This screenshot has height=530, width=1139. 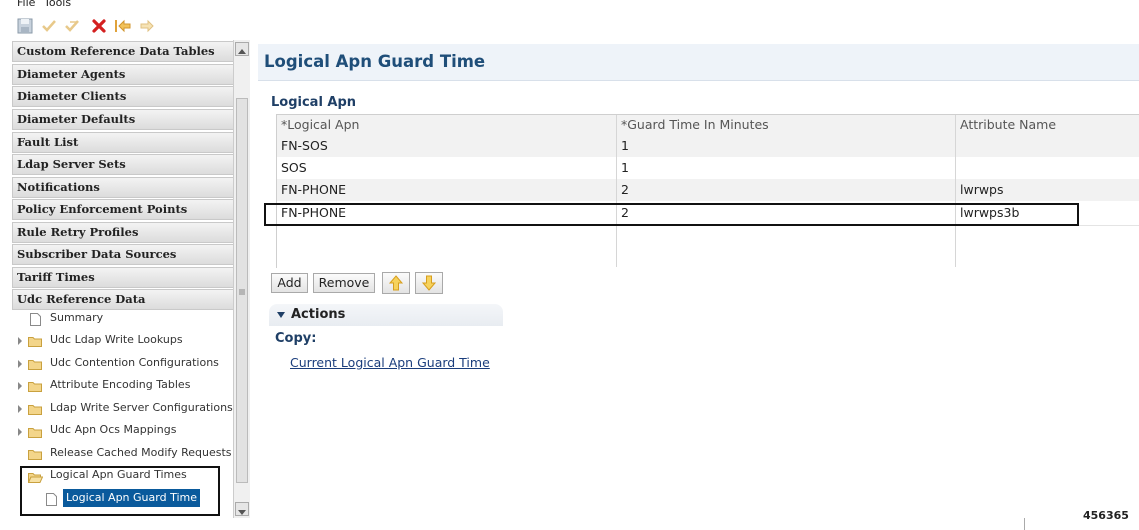 I want to click on table-row: FN-SOS 1, so click(x=708, y=146).